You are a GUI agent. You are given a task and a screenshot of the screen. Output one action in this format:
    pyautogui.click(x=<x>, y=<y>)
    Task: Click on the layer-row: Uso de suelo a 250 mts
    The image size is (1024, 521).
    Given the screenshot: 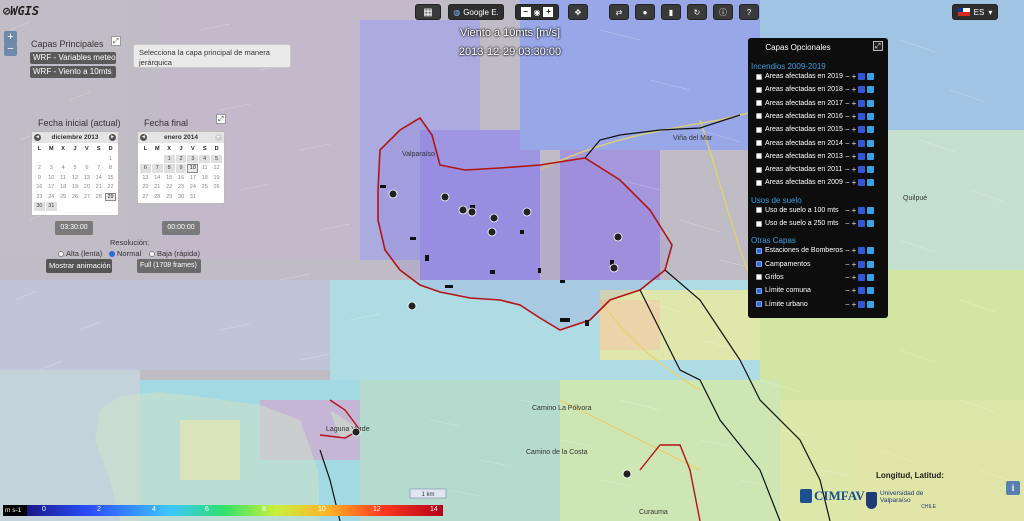 What is the action you would take?
    pyautogui.click(x=797, y=223)
    